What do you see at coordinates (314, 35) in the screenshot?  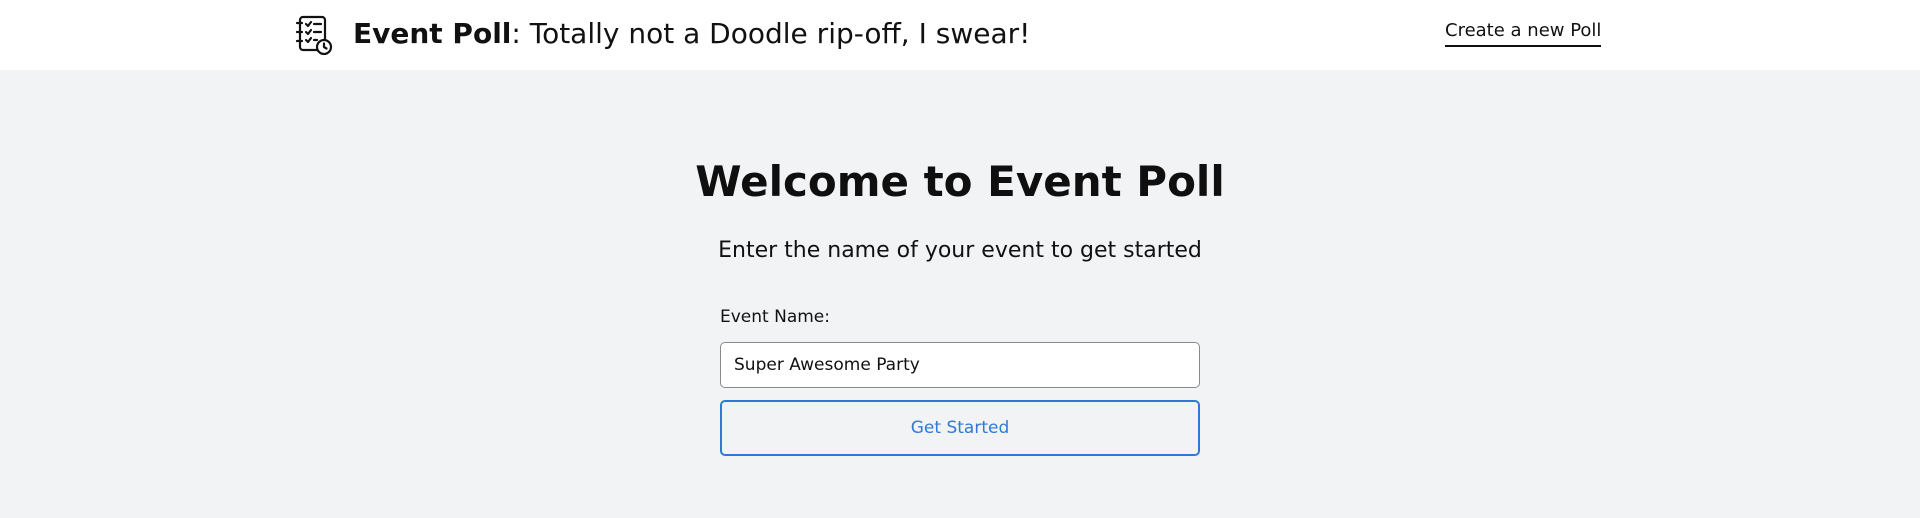 I see `checklist-clock-icon` at bounding box center [314, 35].